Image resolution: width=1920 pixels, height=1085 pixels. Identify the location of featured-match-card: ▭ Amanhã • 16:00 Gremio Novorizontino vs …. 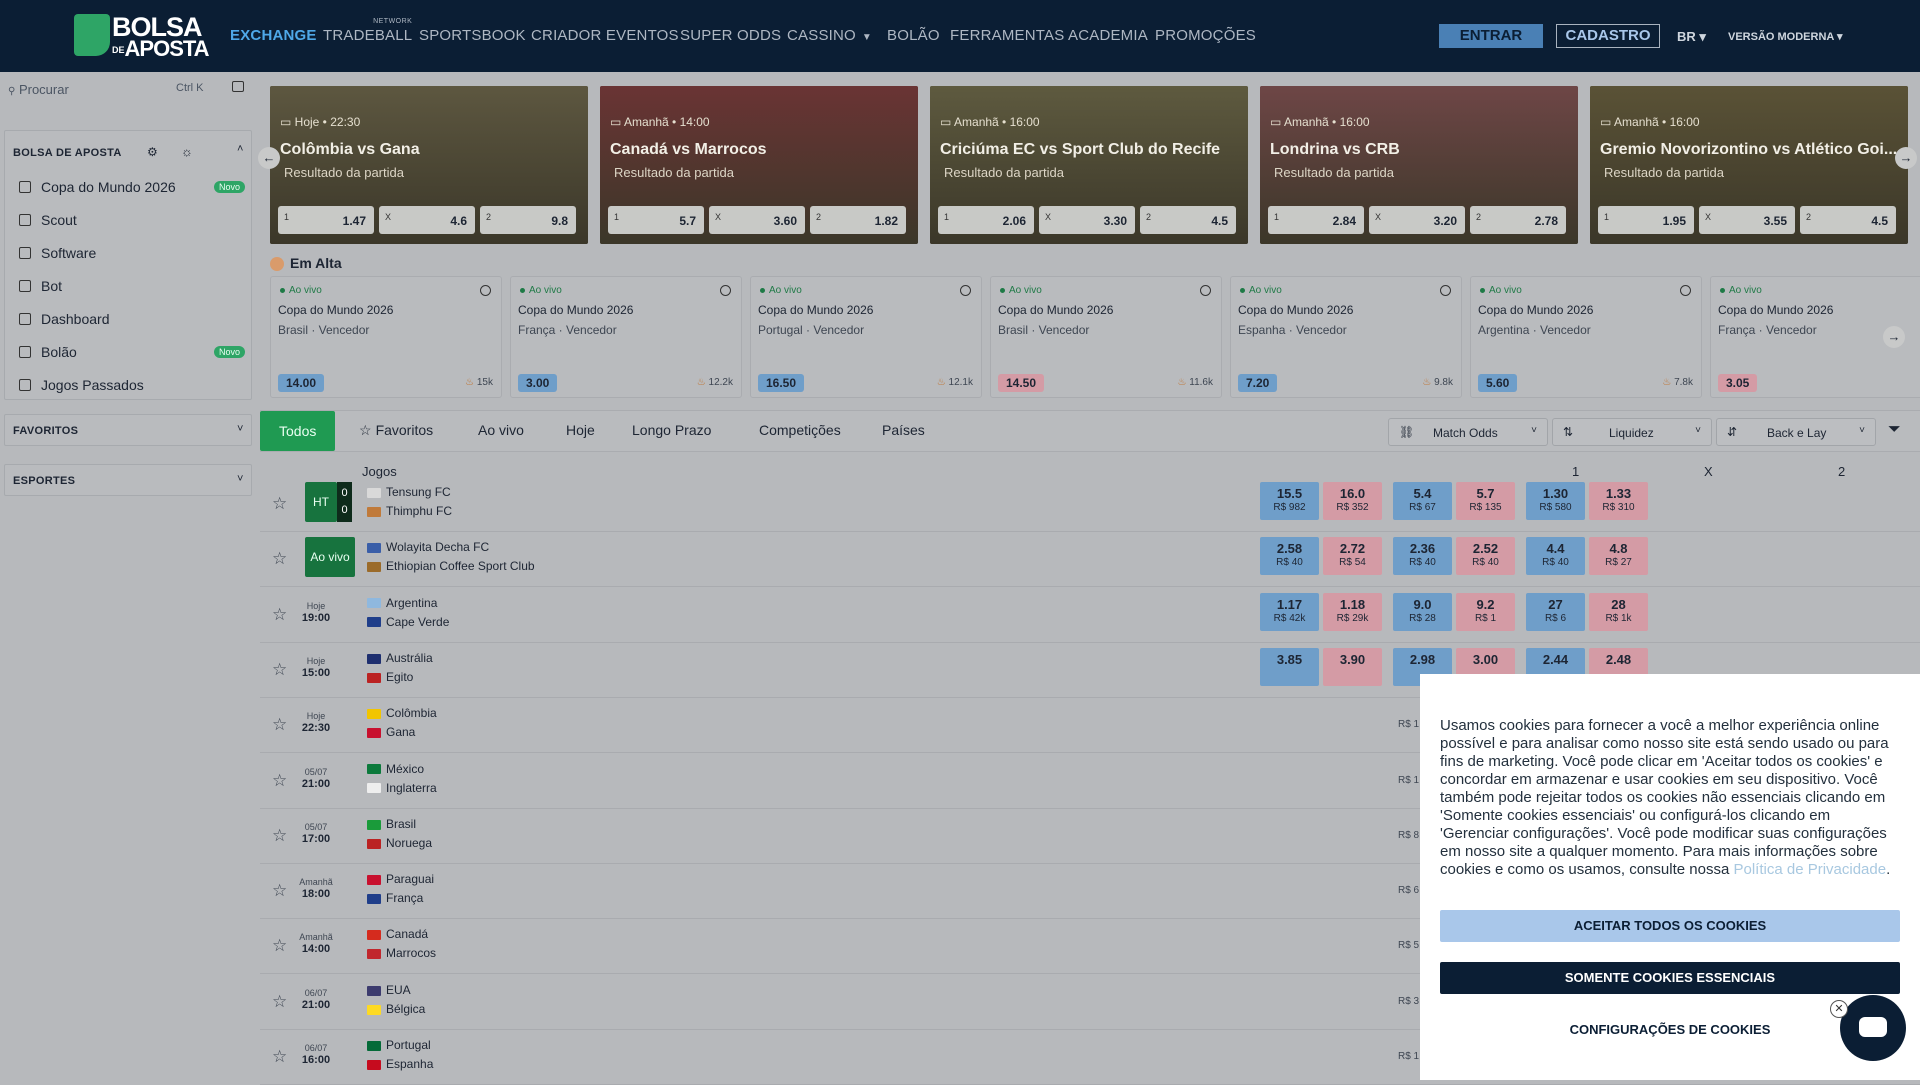
(1749, 165).